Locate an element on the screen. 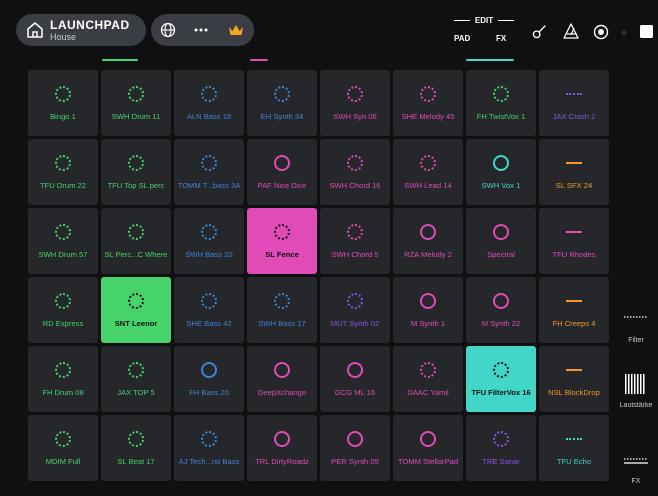 This screenshot has width=658, height=496. pad: SWH Chord 16 is located at coordinates (355, 172).